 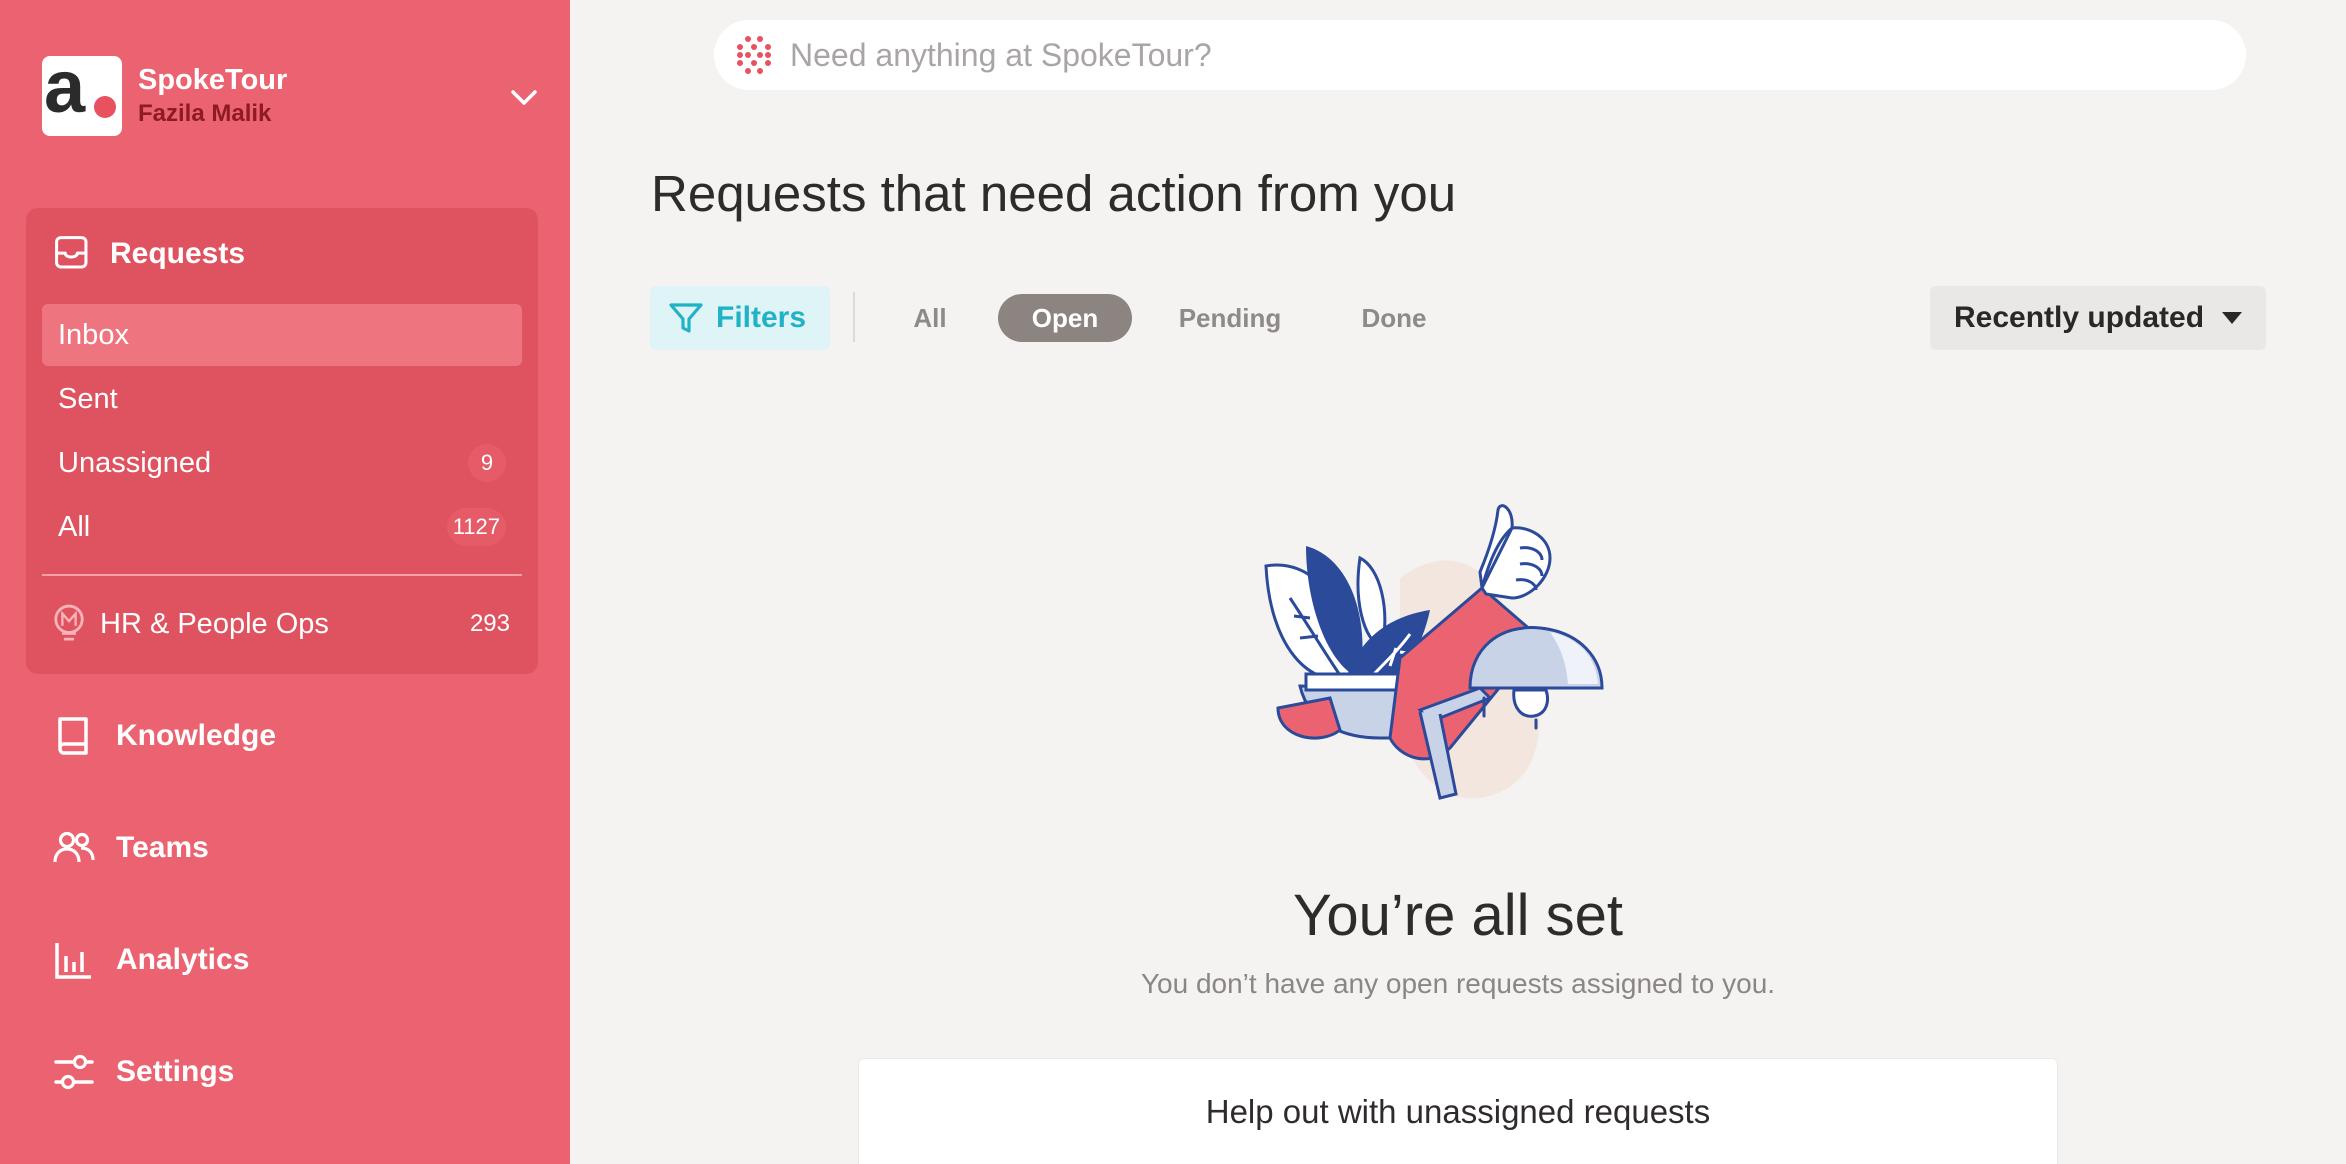 I want to click on tab-pending: Pending, so click(x=1230, y=318).